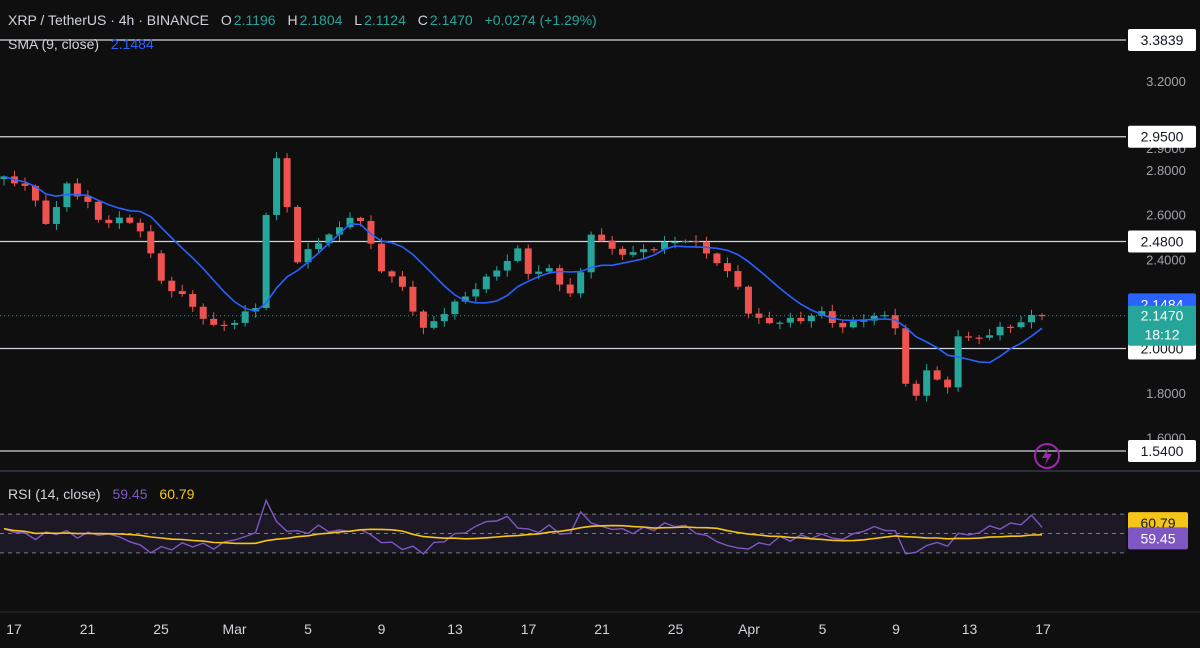 The height and width of the screenshot is (648, 1200). What do you see at coordinates (749, 629) in the screenshot?
I see `time-tick-label: Apr` at bounding box center [749, 629].